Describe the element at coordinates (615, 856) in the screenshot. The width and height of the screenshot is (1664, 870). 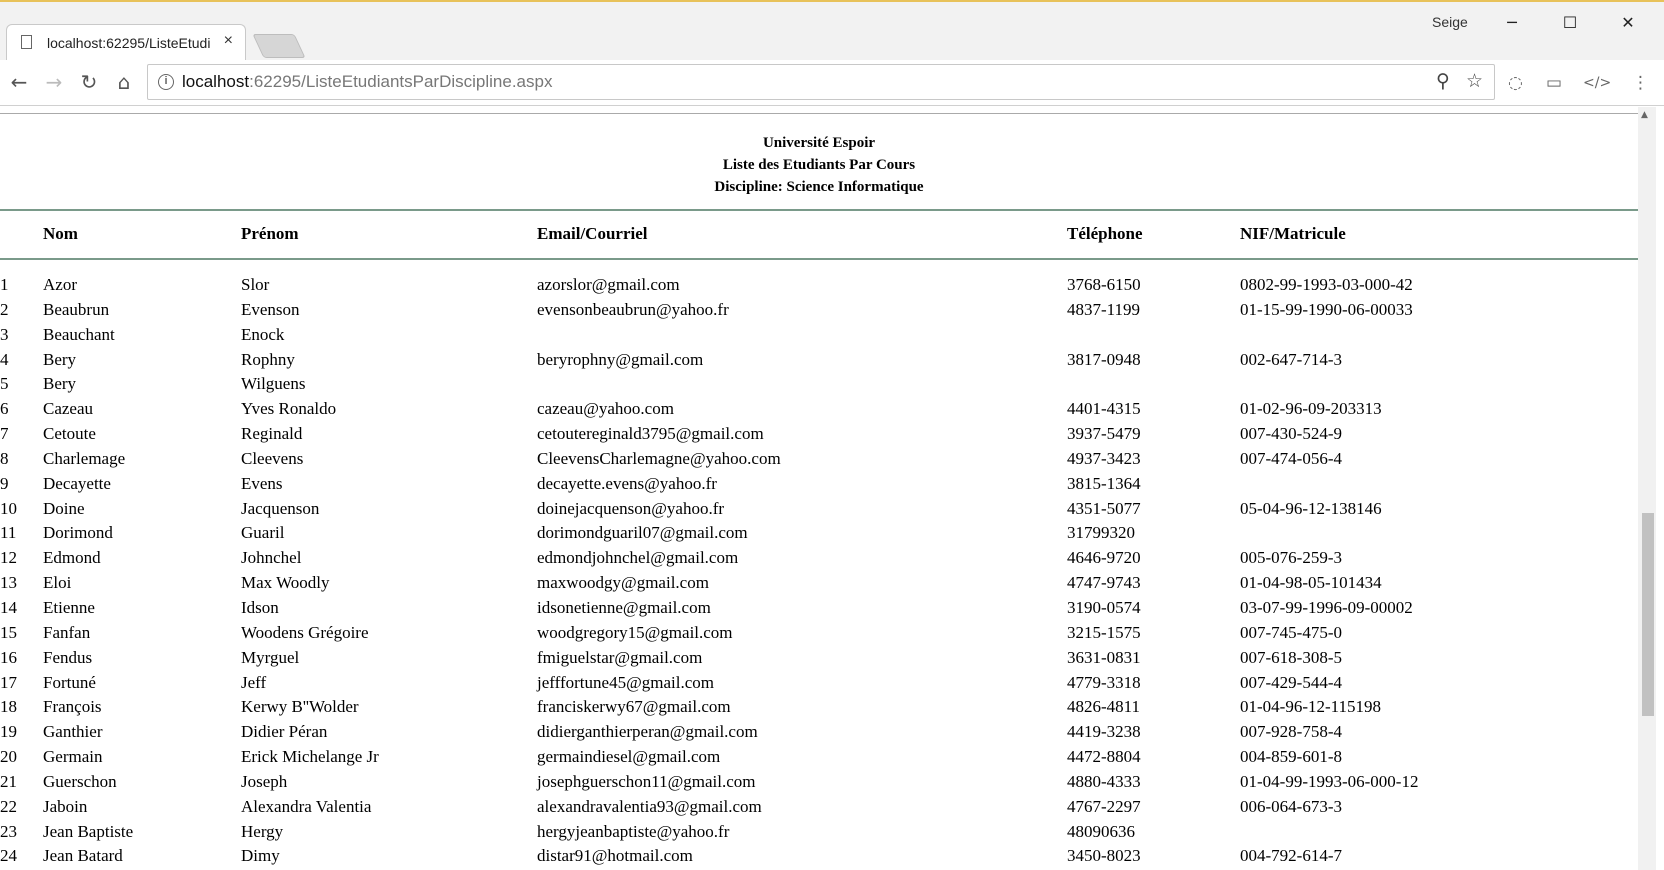
I see `cell-email: distar91@hotmail.com` at that location.